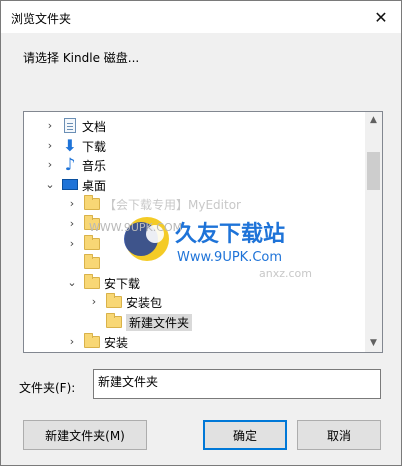 This screenshot has height=466, width=402. What do you see at coordinates (70, 126) in the screenshot?
I see `documents-icon` at bounding box center [70, 126].